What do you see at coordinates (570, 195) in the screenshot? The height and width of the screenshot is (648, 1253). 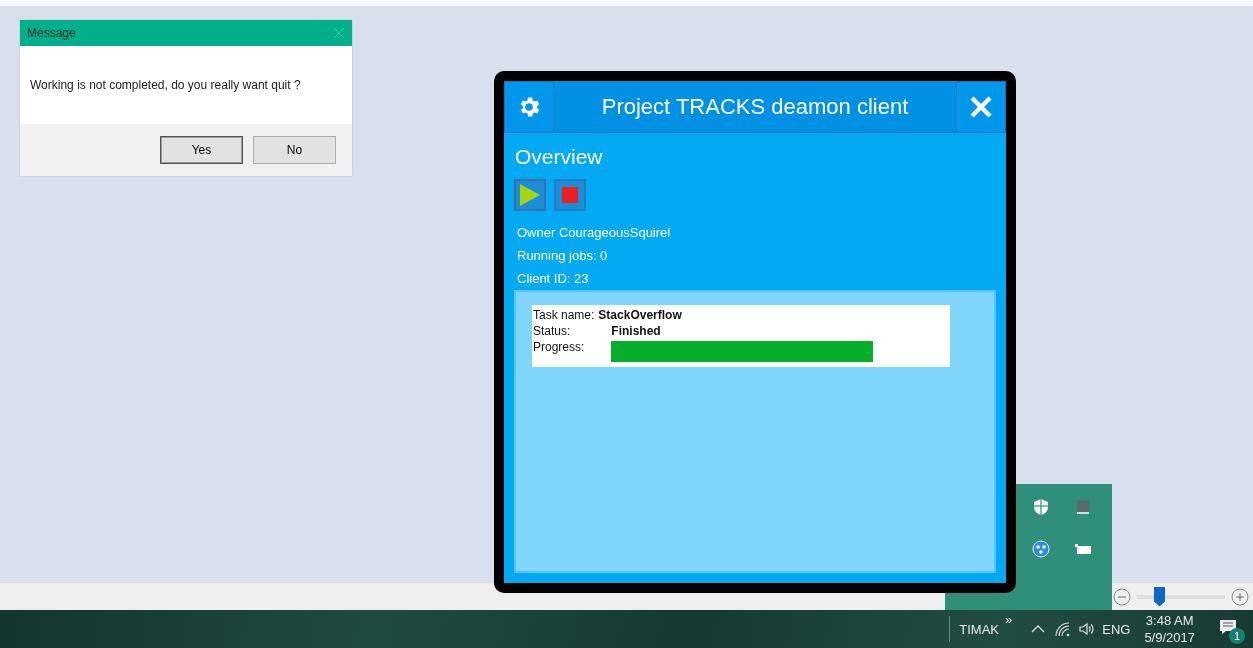 I see `stop-icon` at bounding box center [570, 195].